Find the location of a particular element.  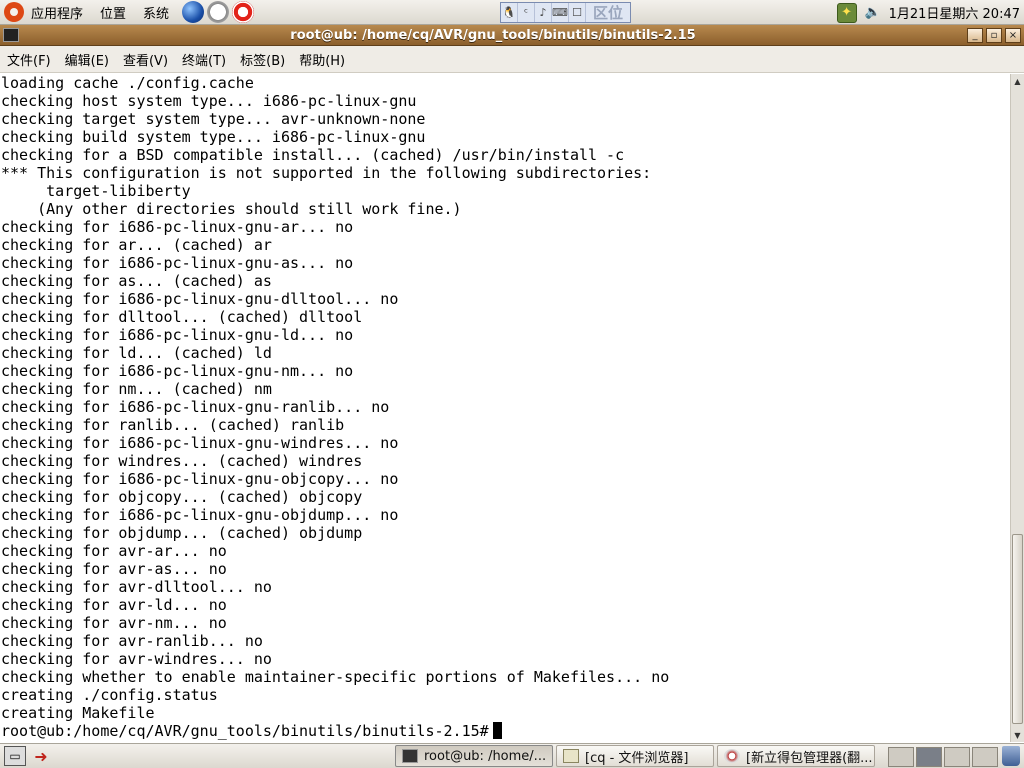

globe-icon is located at coordinates (193, 12).